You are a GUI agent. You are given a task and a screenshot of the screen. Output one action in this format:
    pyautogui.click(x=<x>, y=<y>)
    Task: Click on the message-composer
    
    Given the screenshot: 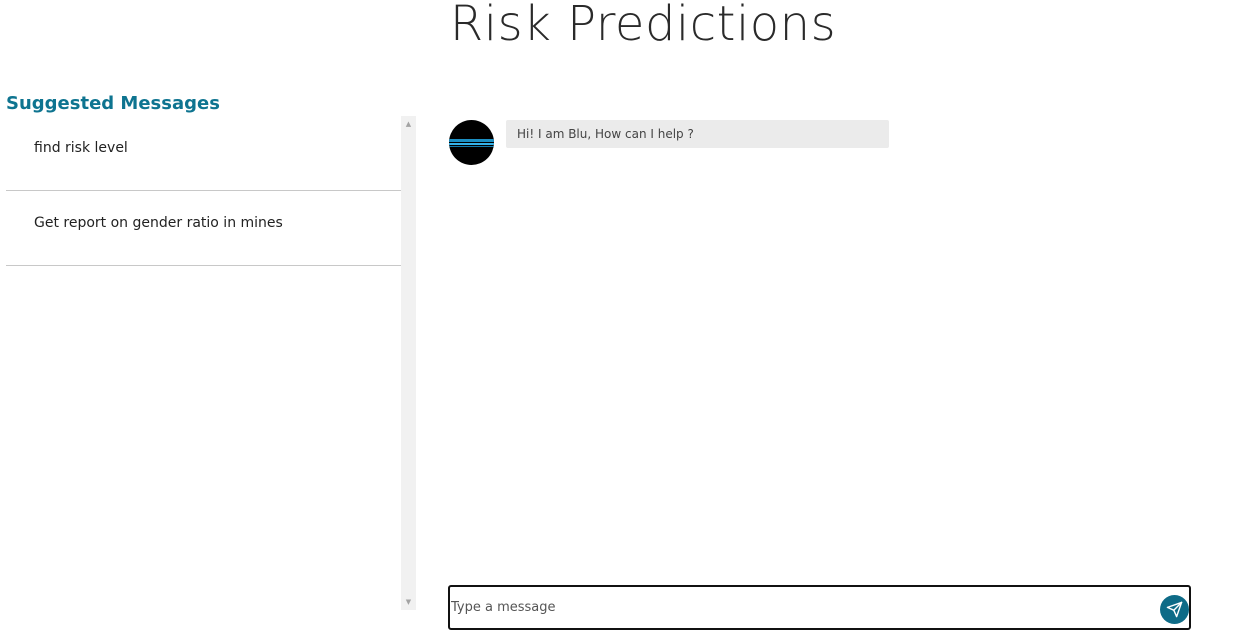 What is the action you would take?
    pyautogui.click(x=819, y=607)
    